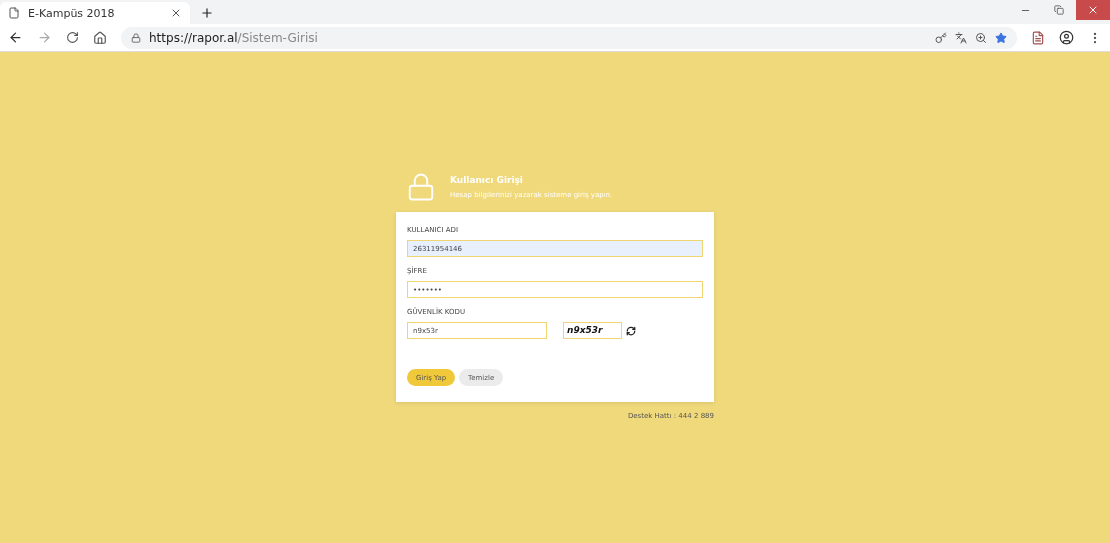 The width and height of the screenshot is (1110, 543). I want to click on restore-icon, so click(1059, 10).